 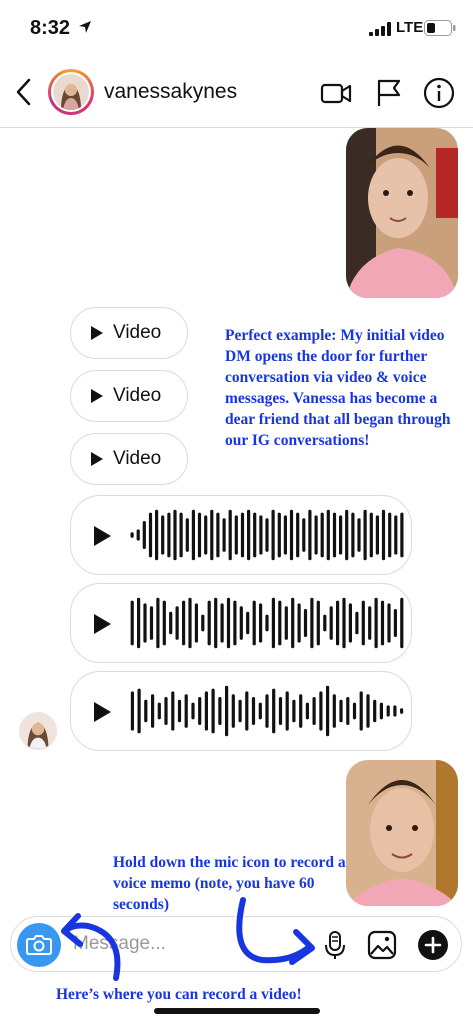 What do you see at coordinates (336, 93) in the screenshot?
I see `video-call-icon` at bounding box center [336, 93].